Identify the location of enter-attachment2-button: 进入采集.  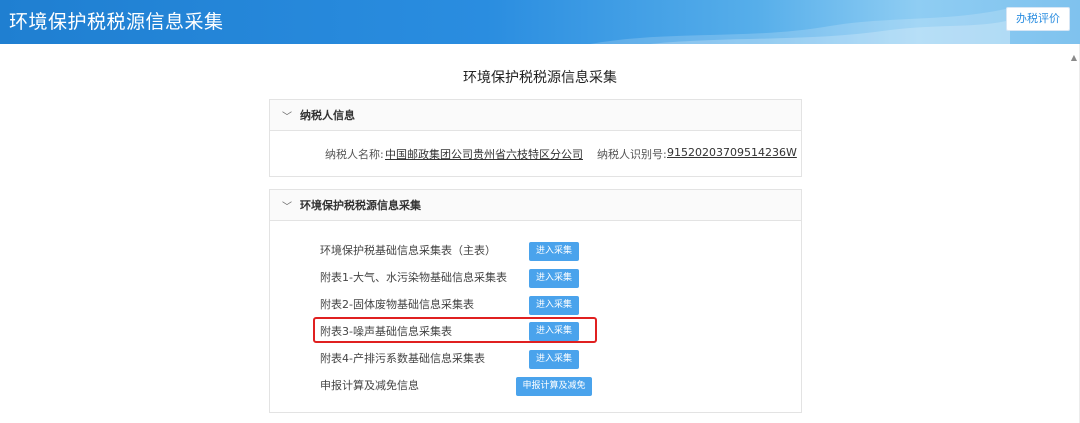
(554, 305).